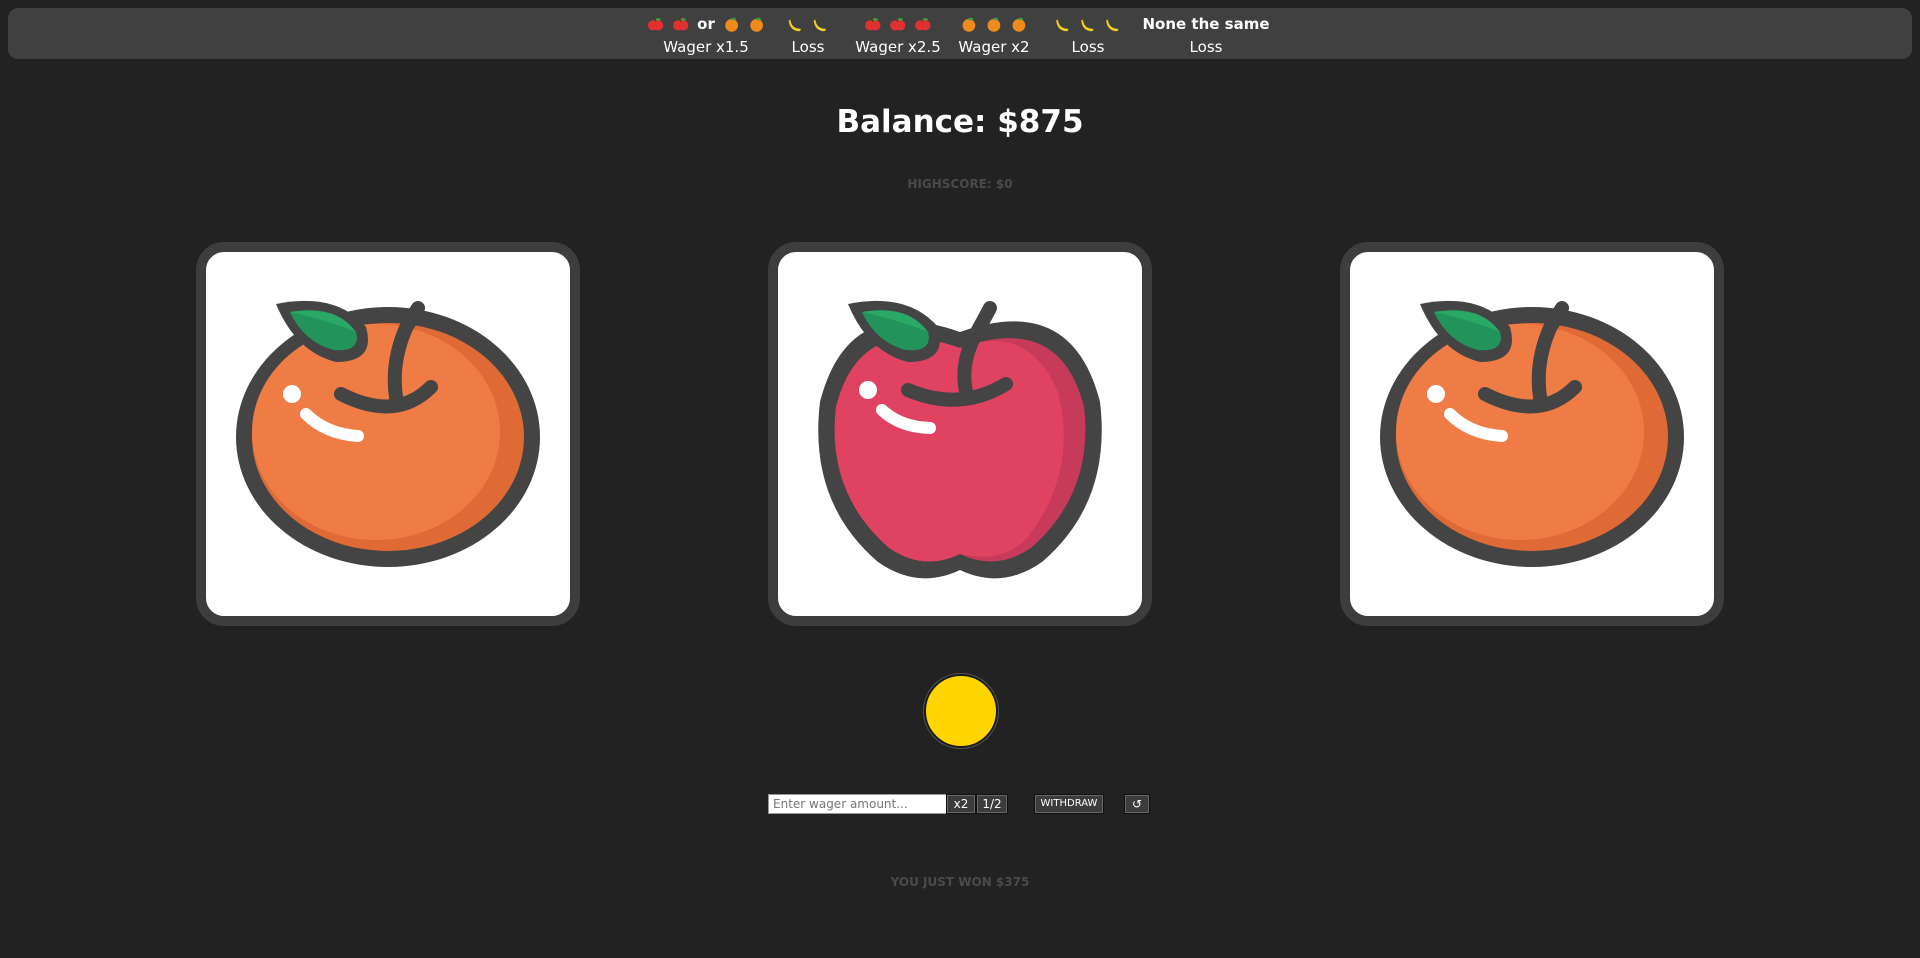  I want to click on withdraw-button: WITHDRAW, so click(1069, 804).